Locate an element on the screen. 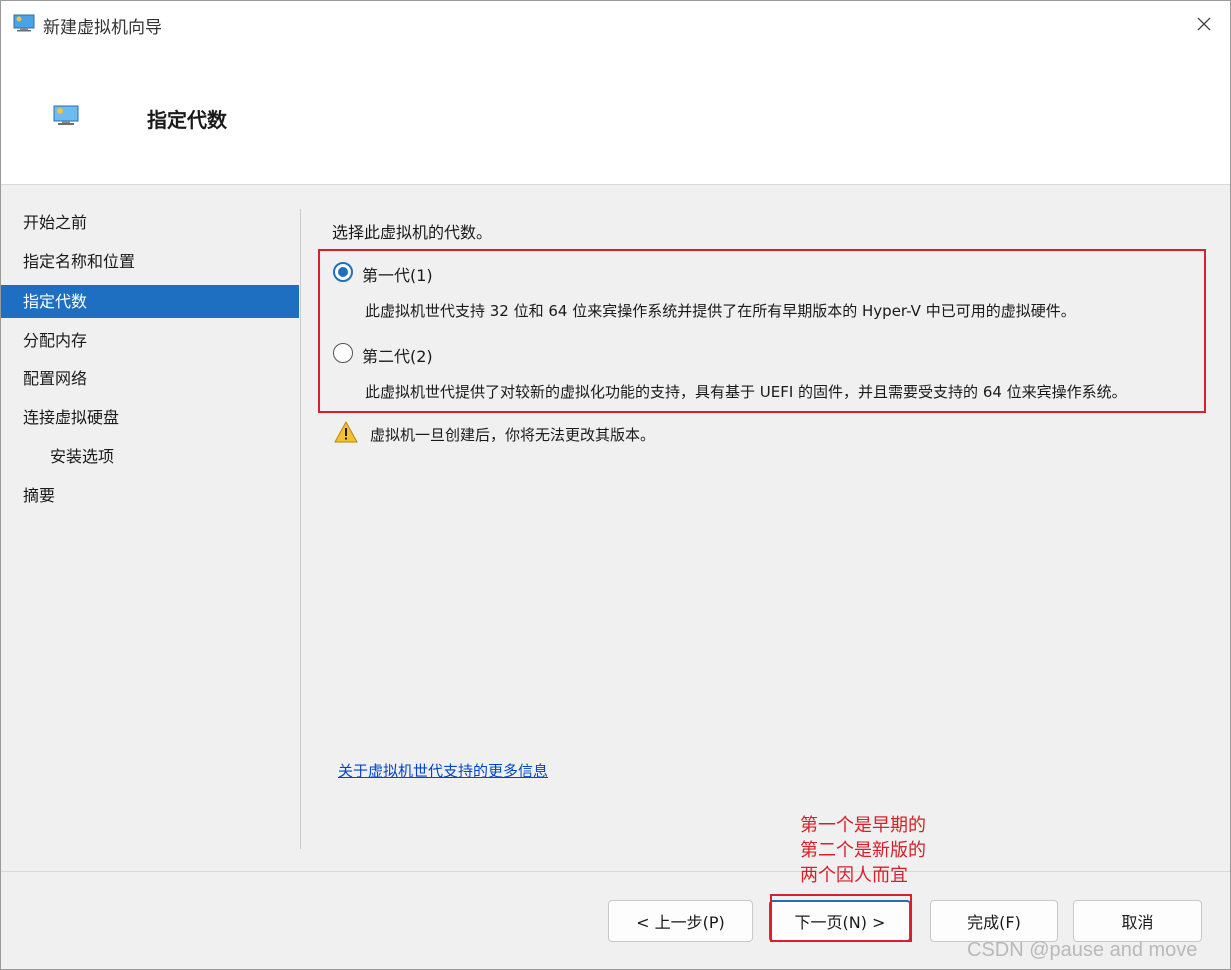  page-title: 指定代数 is located at coordinates (187, 120).